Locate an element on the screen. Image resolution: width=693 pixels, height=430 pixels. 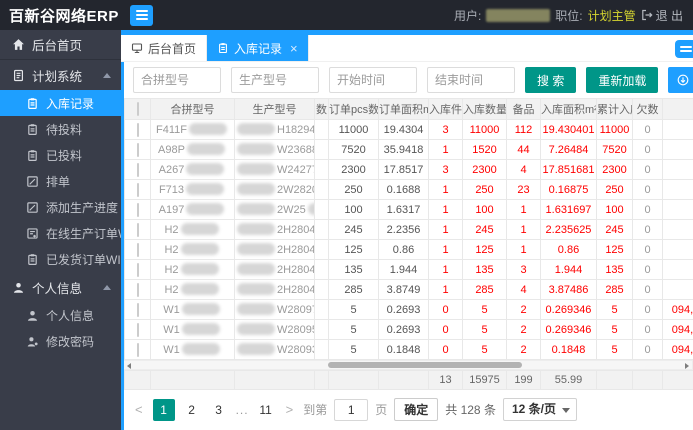
value-cell: 3.8749 is located at coordinates (403, 289).